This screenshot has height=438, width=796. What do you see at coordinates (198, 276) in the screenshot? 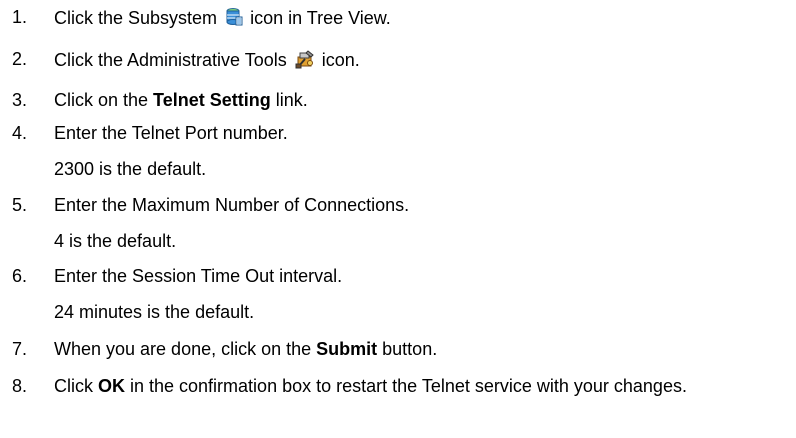
I see `step-text: Enter the Session Time Out interval.` at bounding box center [198, 276].